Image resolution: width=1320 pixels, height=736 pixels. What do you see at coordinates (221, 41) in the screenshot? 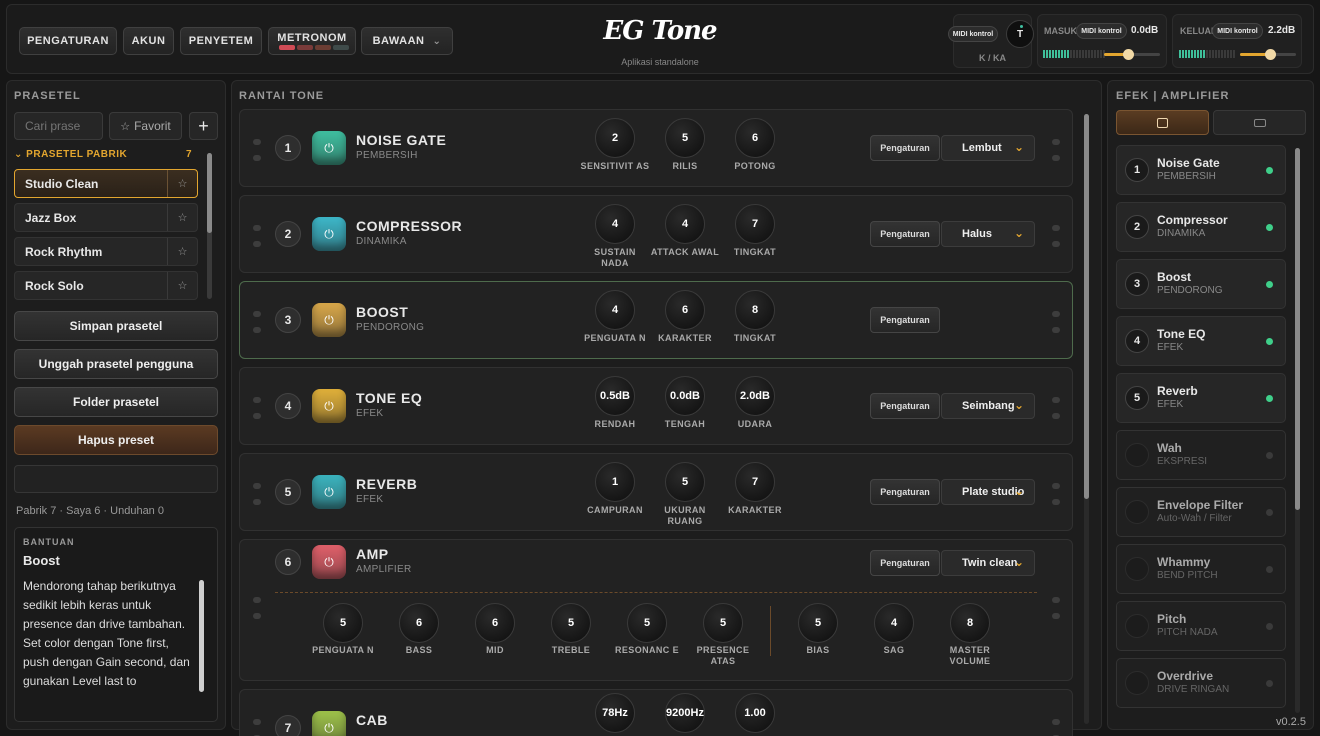
I see `tuner-button: PENYETEM` at bounding box center [221, 41].